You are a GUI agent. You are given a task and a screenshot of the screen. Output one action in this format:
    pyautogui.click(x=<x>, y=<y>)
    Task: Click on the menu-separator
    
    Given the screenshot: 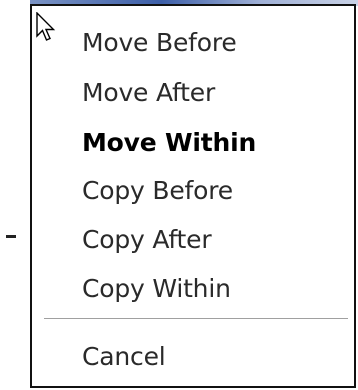 What is the action you would take?
    pyautogui.click(x=196, y=319)
    